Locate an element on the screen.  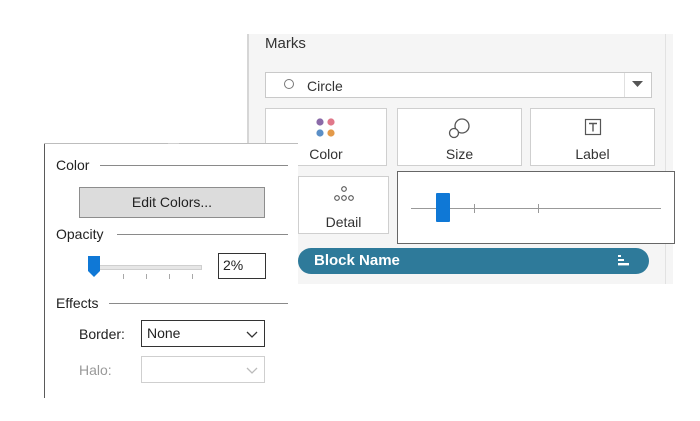
color-section-title: Color is located at coordinates (73, 165).